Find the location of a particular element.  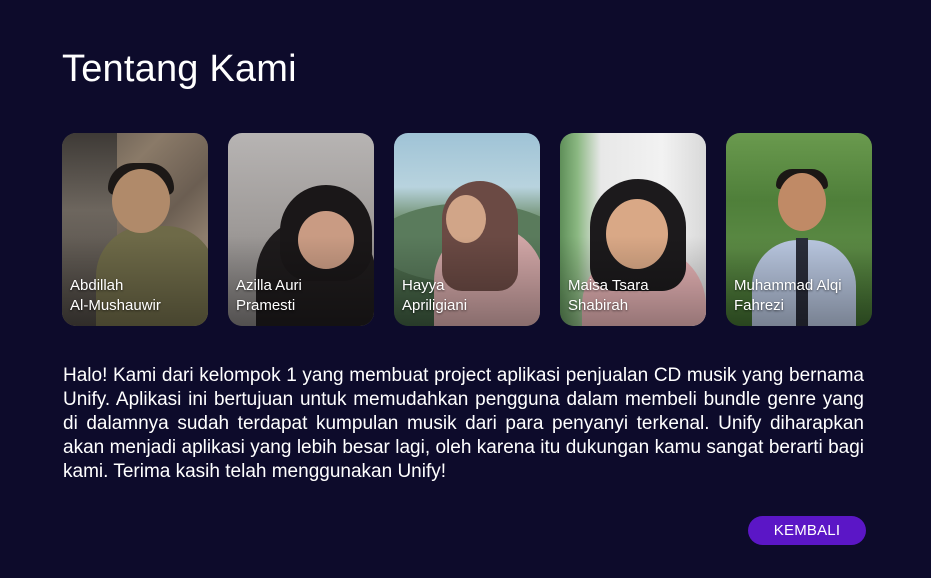

team-name-line-1: Muhammad Alqi is located at coordinates (788, 285).